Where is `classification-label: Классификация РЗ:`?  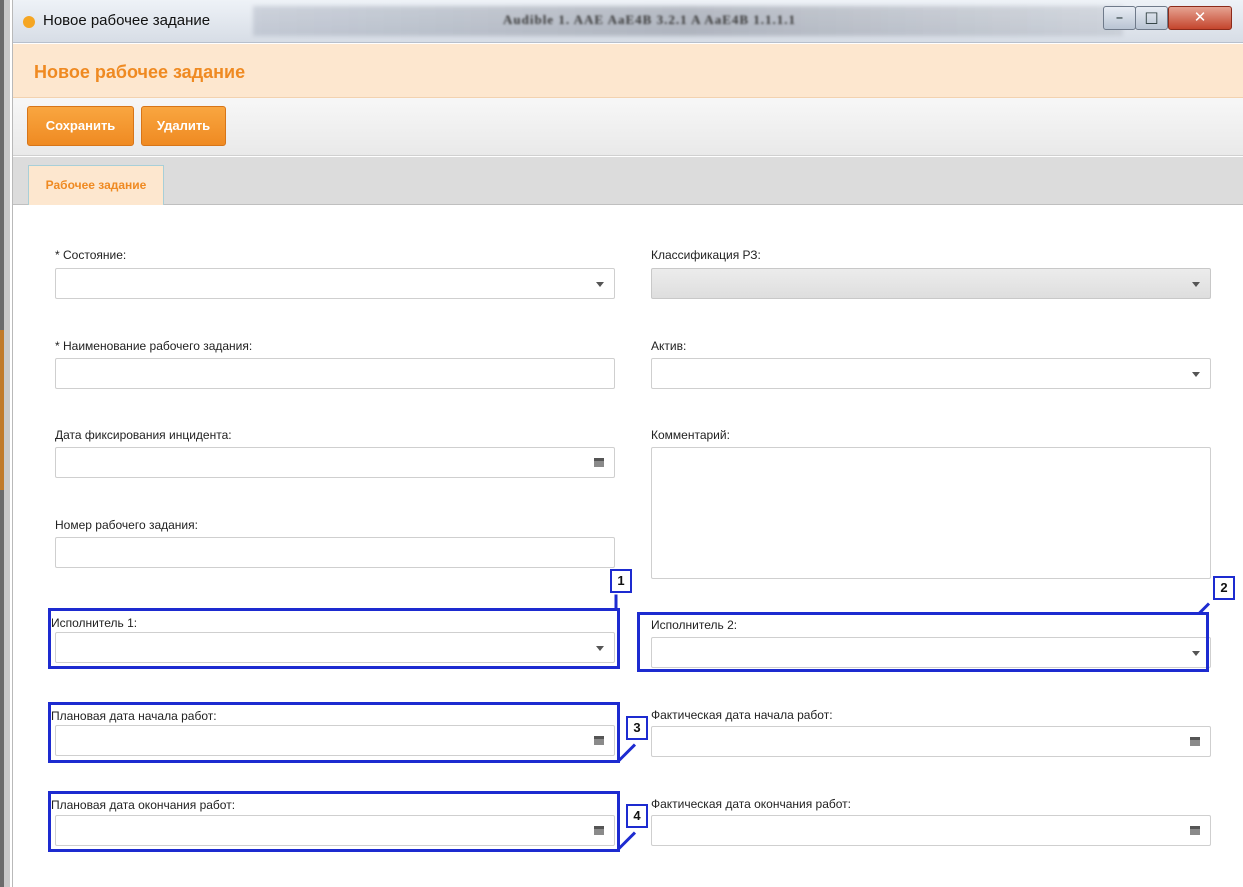 classification-label: Классификация РЗ: is located at coordinates (706, 255).